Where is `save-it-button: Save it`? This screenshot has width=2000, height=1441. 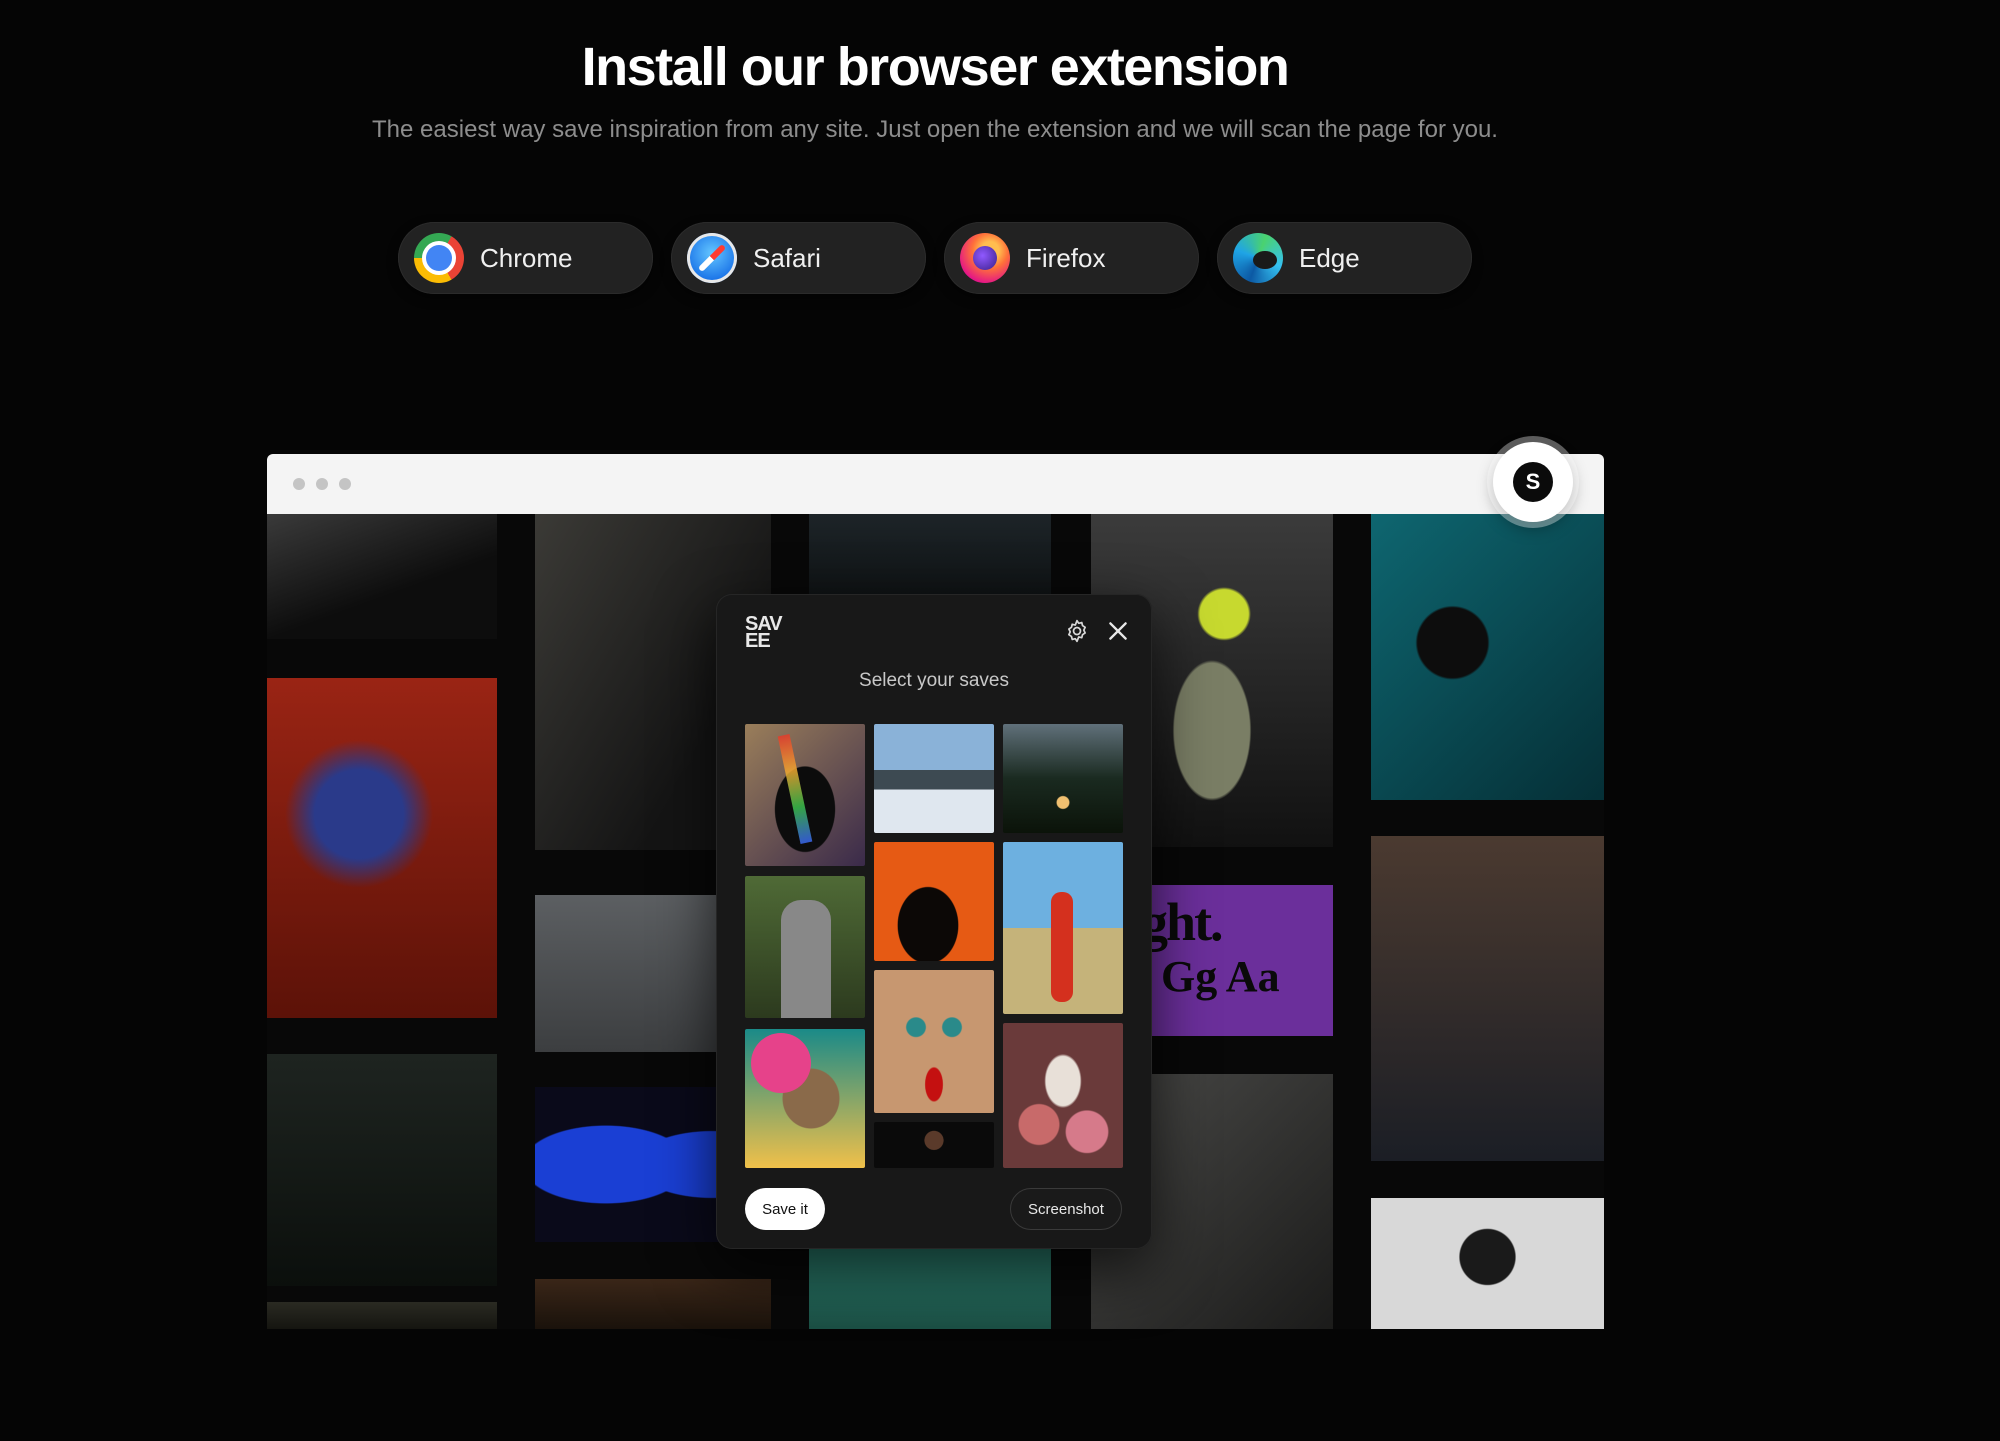 save-it-button: Save it is located at coordinates (785, 1209).